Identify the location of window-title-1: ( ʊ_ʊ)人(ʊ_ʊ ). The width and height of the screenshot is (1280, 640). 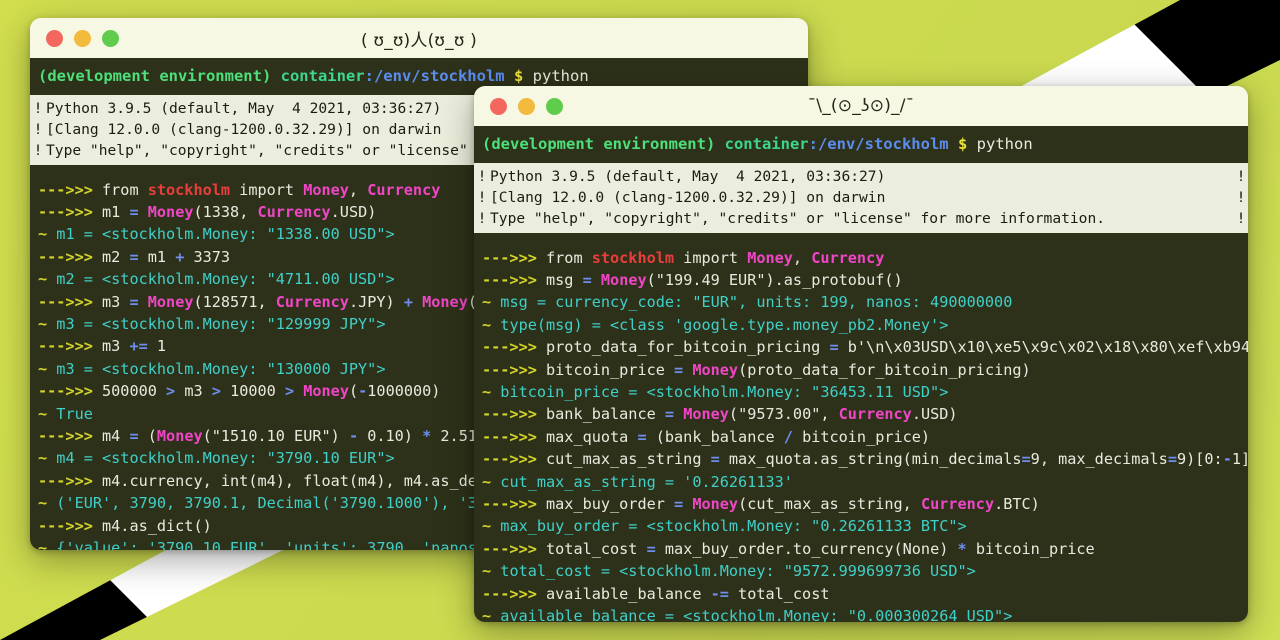
(419, 40).